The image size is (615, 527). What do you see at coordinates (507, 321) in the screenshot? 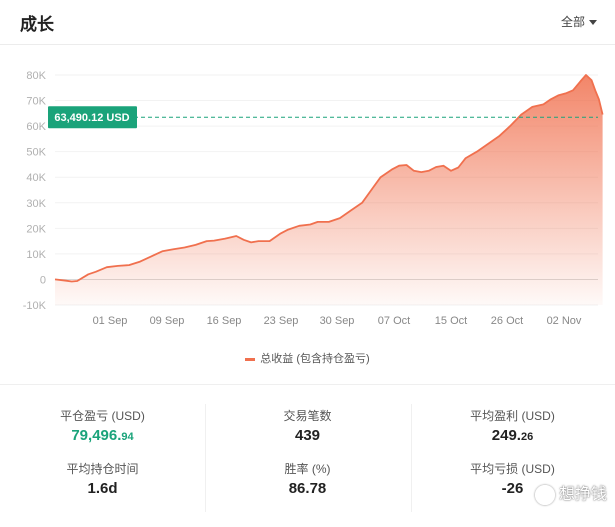
I see `x-tick-label: 26 Oct` at bounding box center [507, 321].